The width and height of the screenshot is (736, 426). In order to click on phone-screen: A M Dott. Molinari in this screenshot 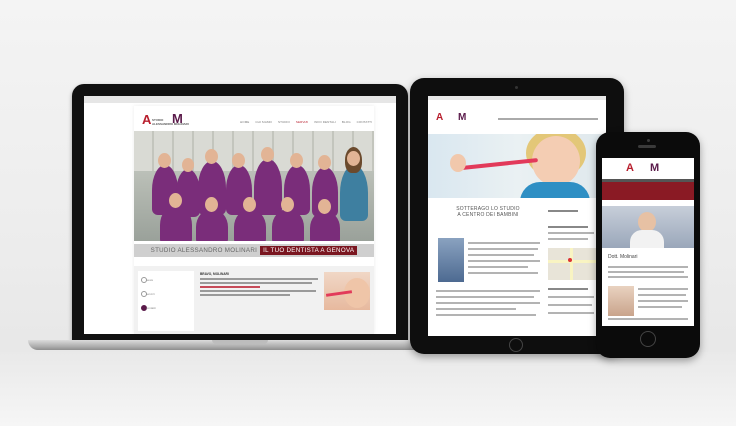, I will do `click(648, 242)`.